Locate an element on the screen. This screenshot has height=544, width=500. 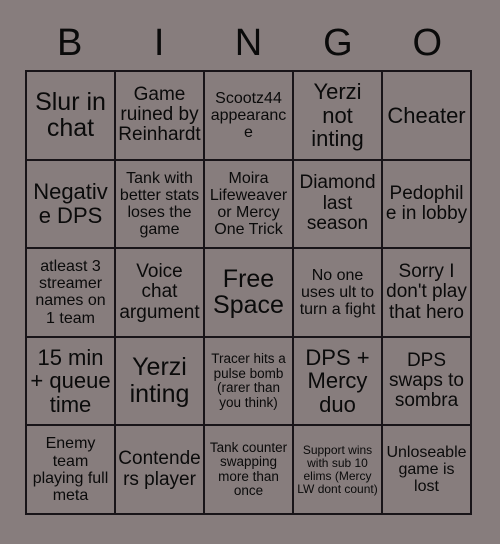
bingo-cell: Unloseable game is lost is located at coordinates (427, 470).